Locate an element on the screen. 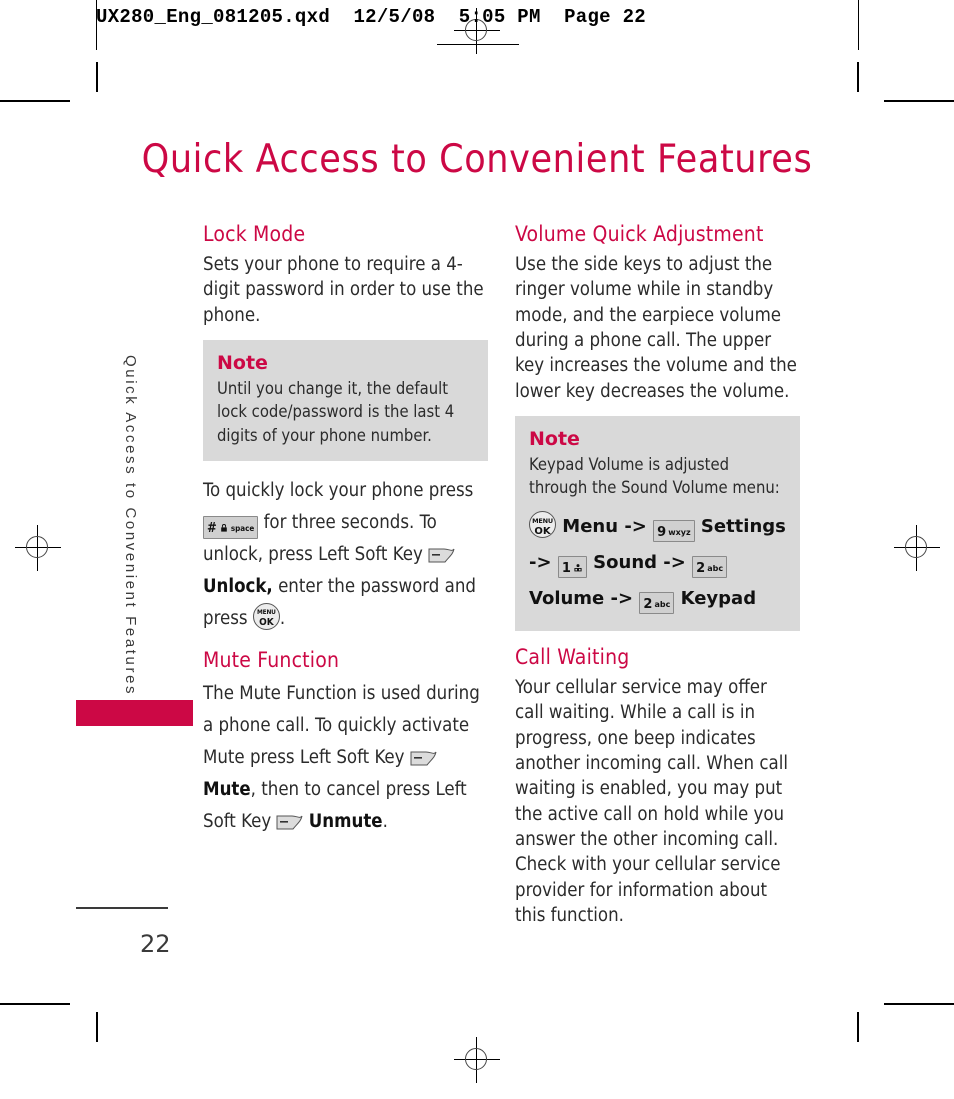  key-9-wxyz-icon: 9 wxyz is located at coordinates (674, 530).